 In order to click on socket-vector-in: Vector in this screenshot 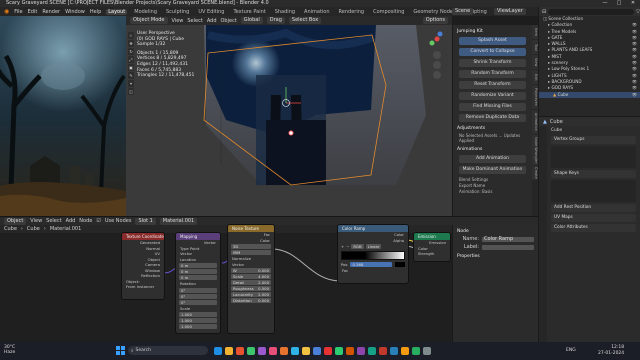, I will do `click(251, 265)`.